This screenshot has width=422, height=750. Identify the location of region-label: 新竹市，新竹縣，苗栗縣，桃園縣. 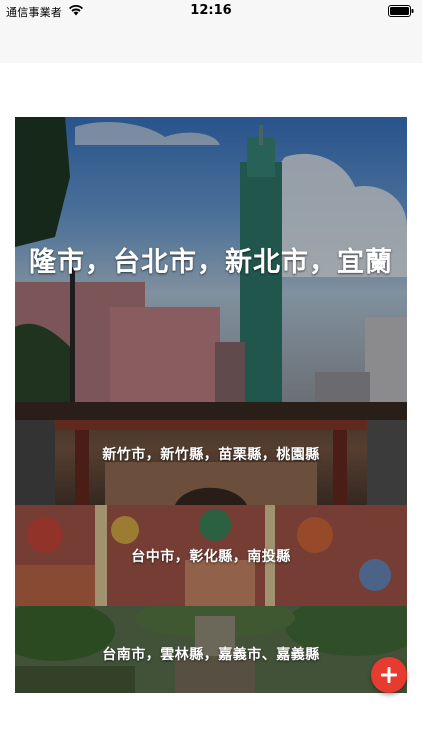
(211, 454).